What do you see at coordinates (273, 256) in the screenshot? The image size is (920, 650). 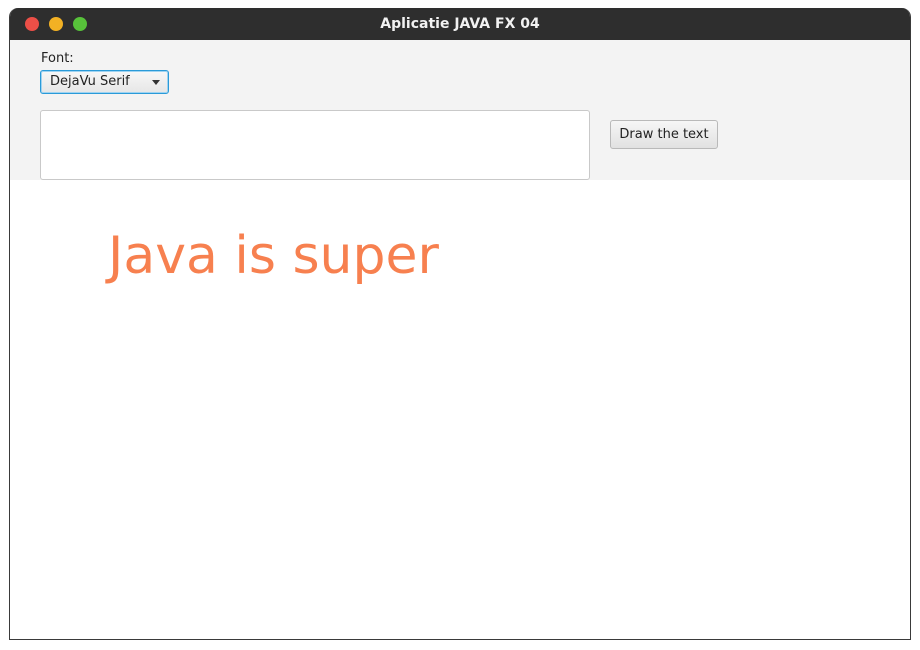 I see `drawn-text: Java is super` at bounding box center [273, 256].